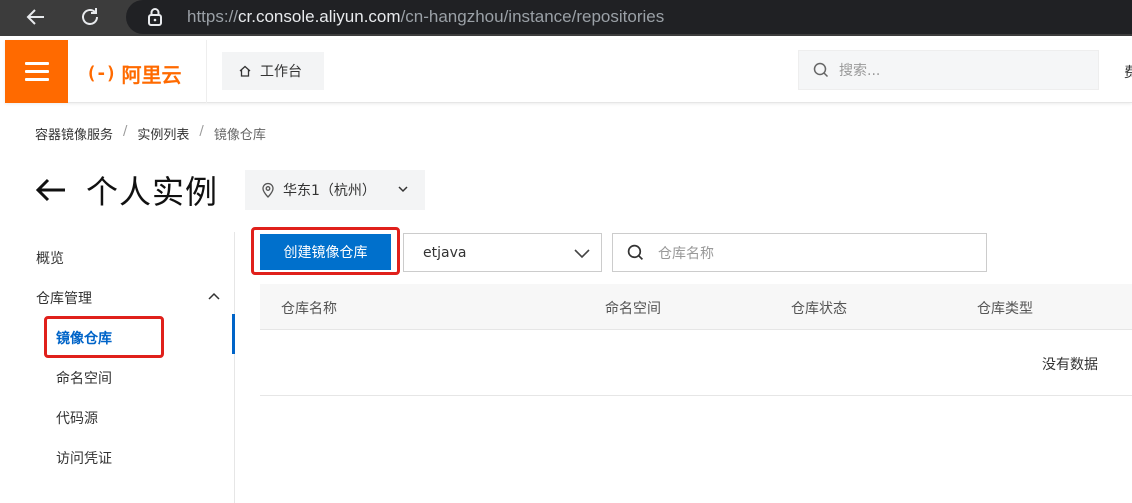  What do you see at coordinates (74, 133) in the screenshot?
I see `breadcrumb-item: 容器镜像服务` at bounding box center [74, 133].